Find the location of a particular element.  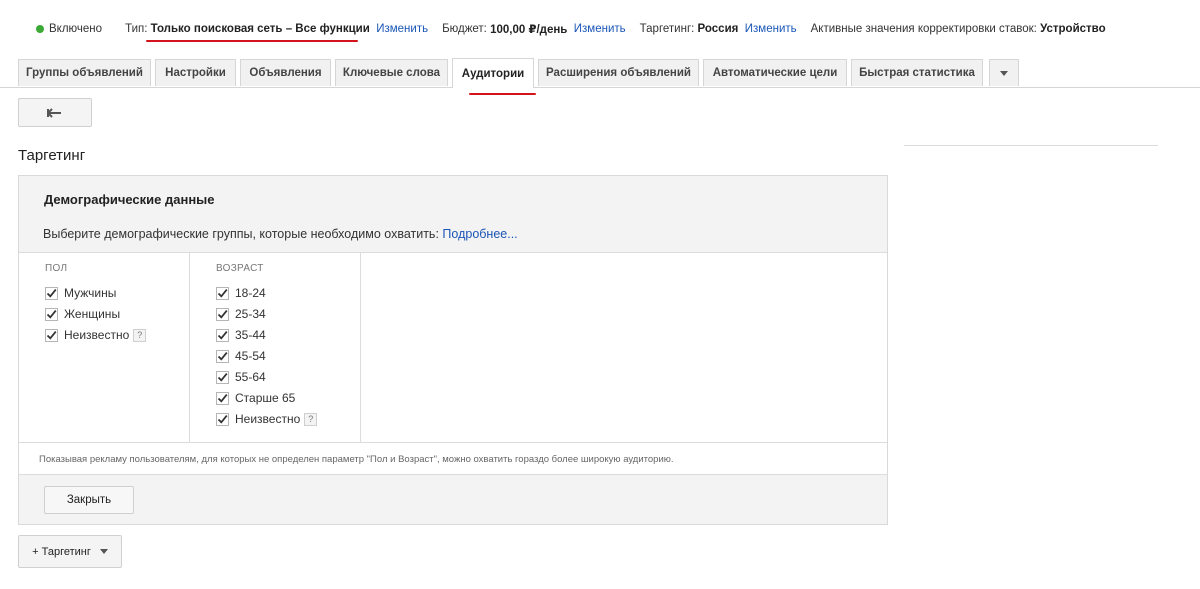

tab-ads: Объявления is located at coordinates (285, 72).